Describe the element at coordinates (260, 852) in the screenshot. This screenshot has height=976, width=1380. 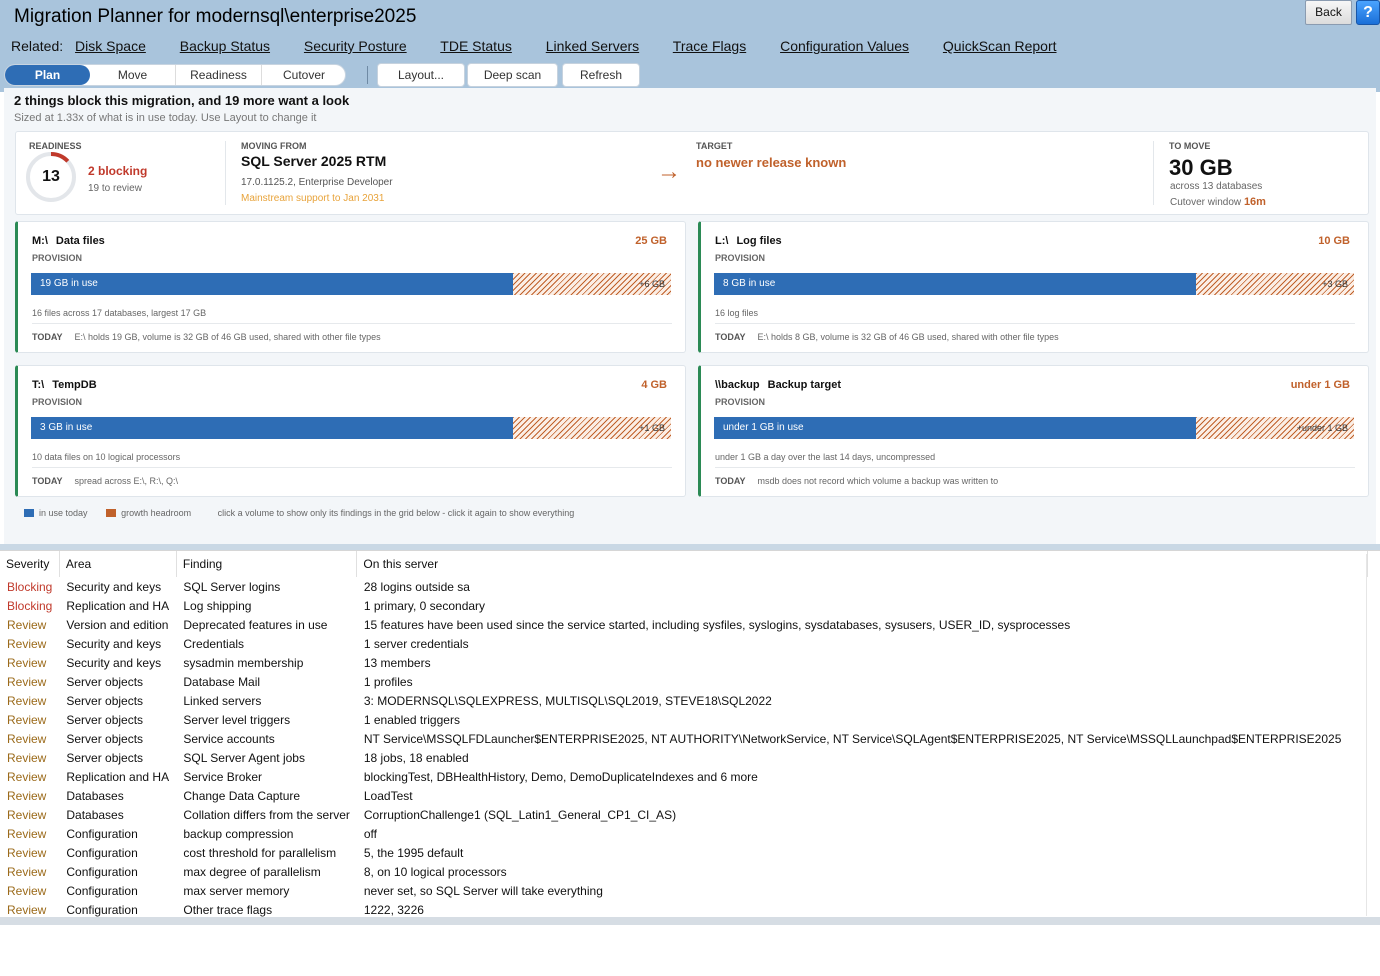
I see `finding-cell: cost threshold for parallelism` at that location.